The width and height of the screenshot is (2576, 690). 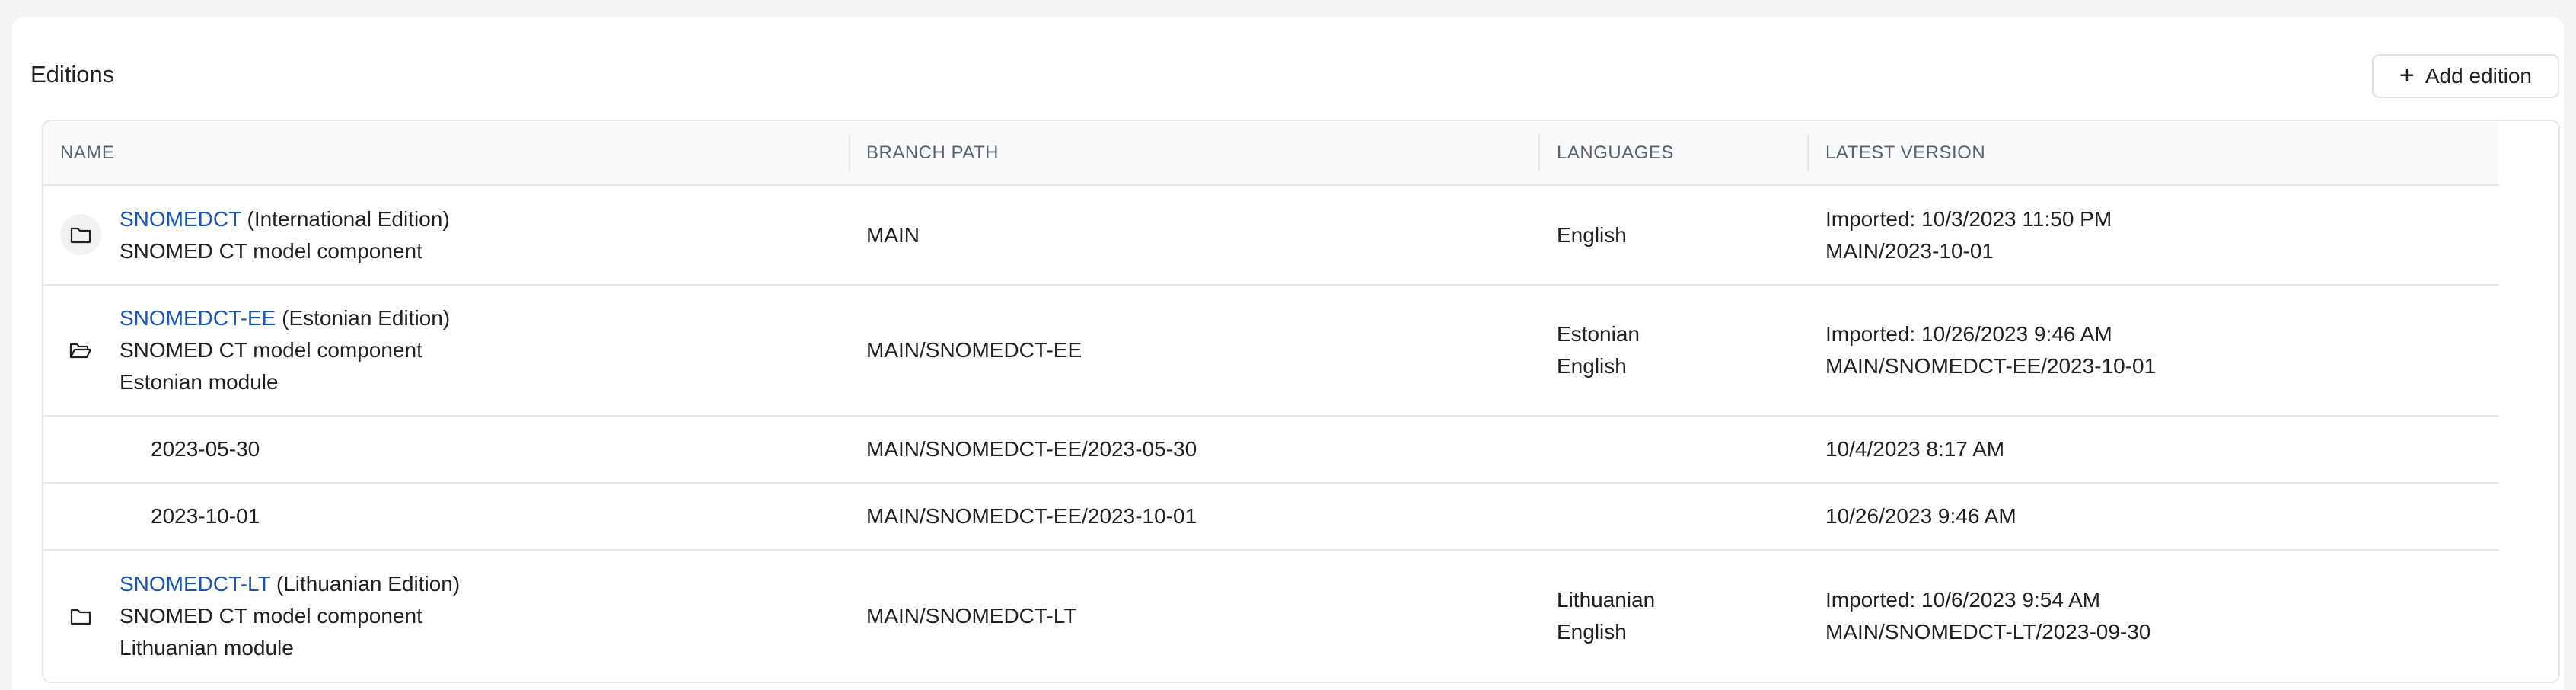 I want to click on language: Lithuanian, so click(x=1606, y=600).